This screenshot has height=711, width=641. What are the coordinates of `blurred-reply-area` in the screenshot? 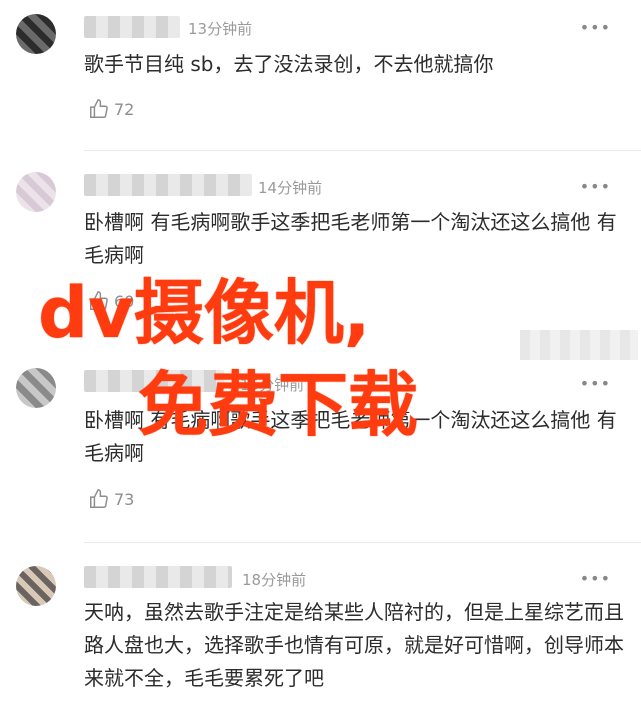 It's located at (579, 345).